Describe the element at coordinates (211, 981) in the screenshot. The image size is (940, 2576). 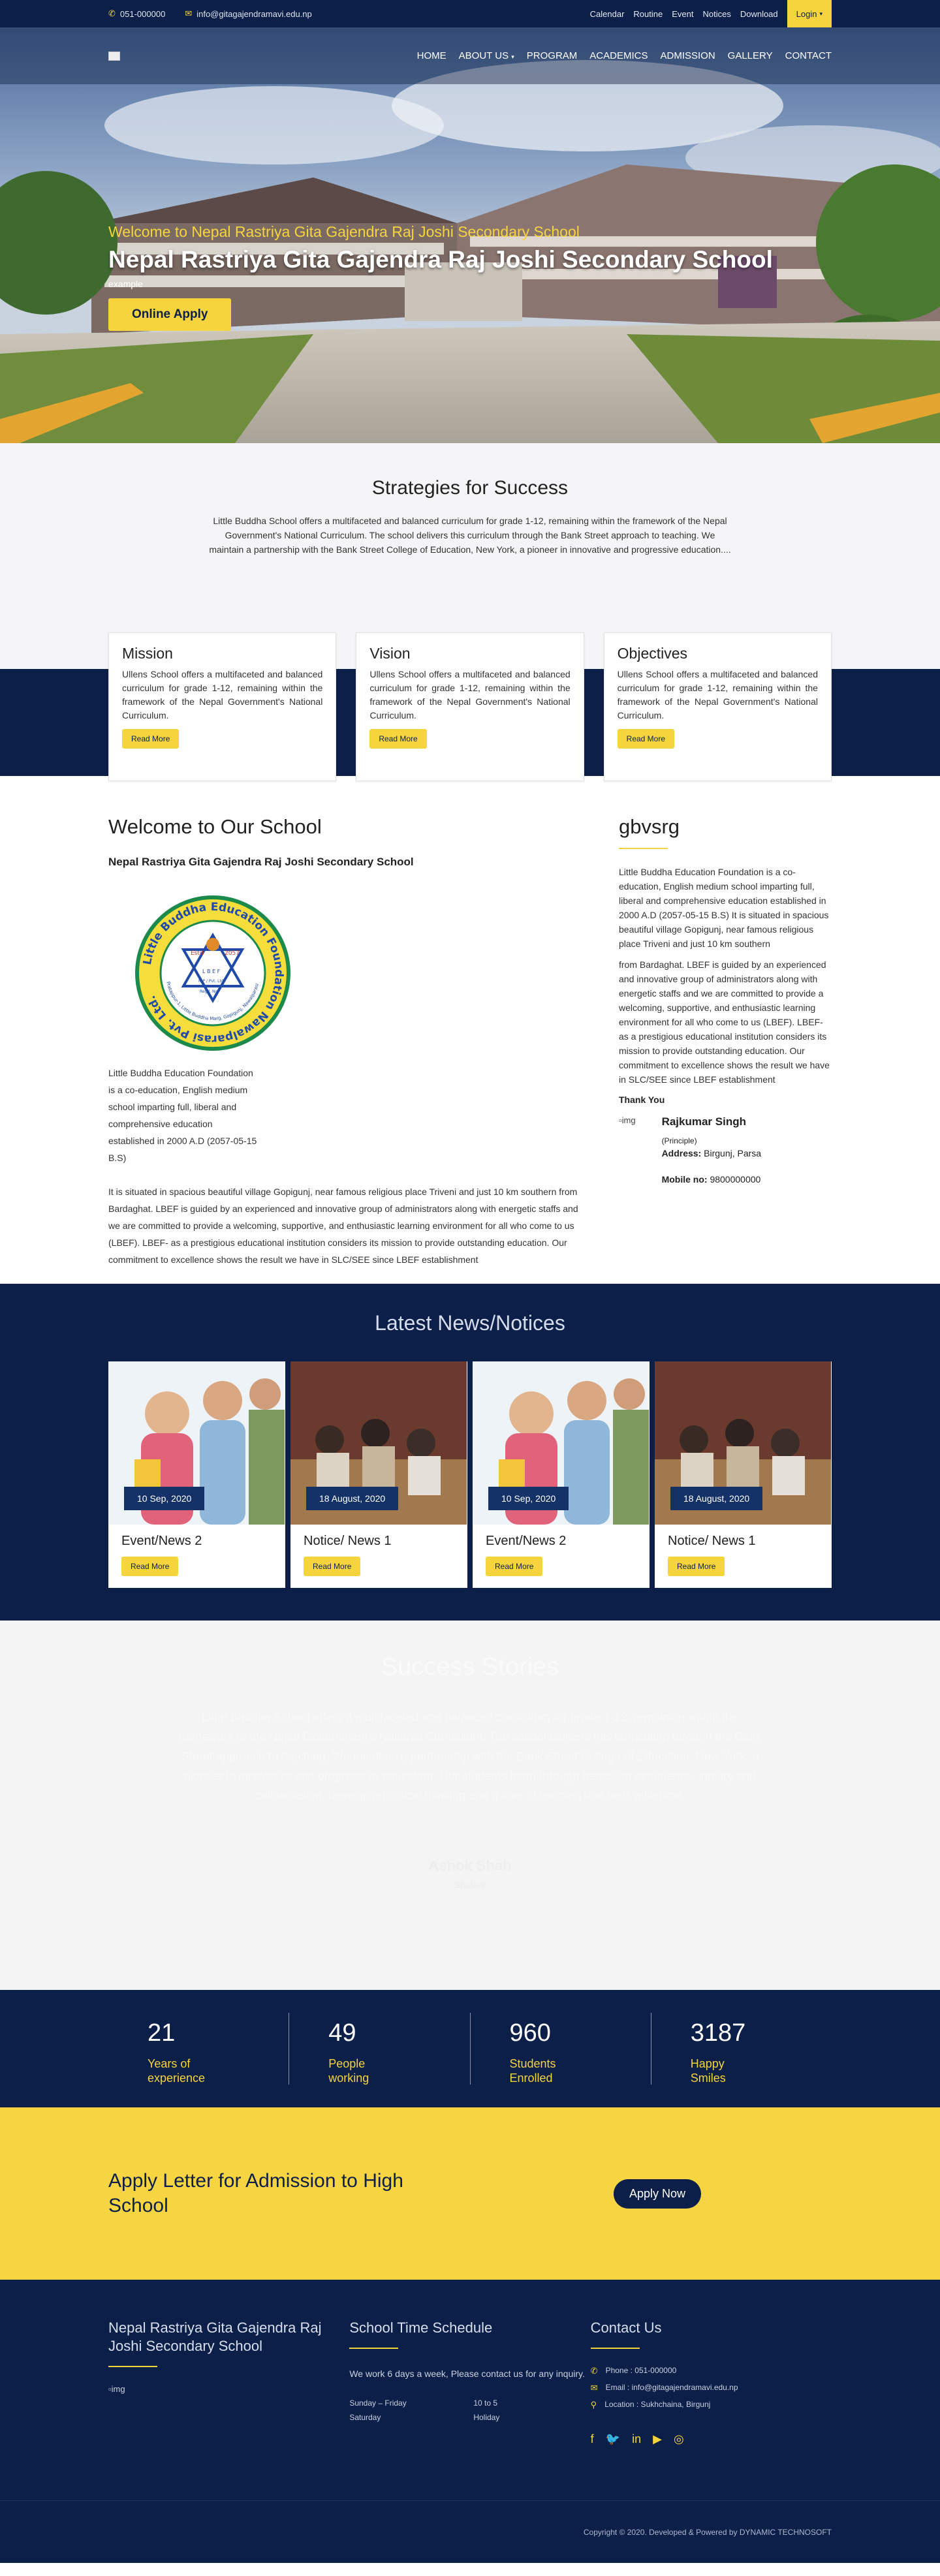
I see `svg-text: N.P / Pvt. Ltd.` at that location.